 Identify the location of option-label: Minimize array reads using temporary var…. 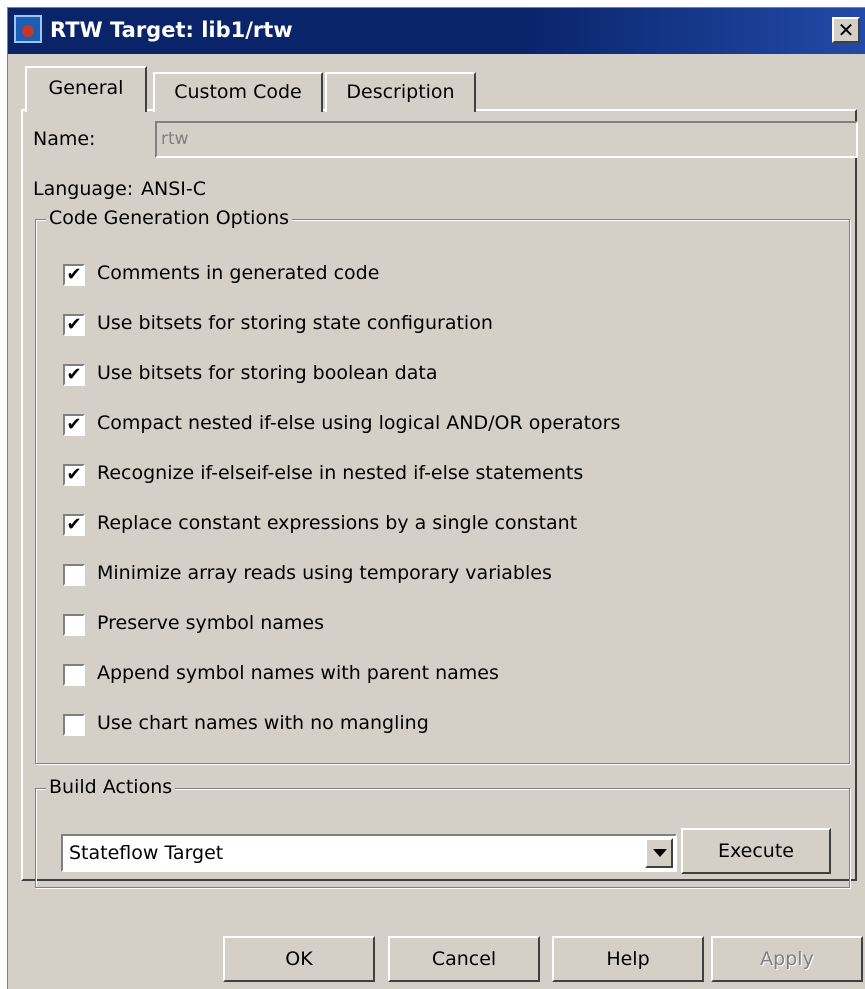
(324, 573).